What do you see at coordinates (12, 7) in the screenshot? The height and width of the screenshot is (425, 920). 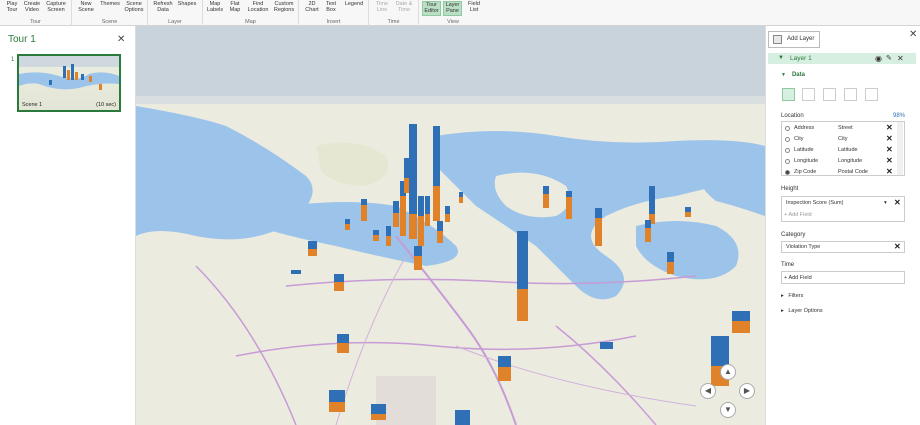 I see `play-tour-button: Play Tour` at bounding box center [12, 7].